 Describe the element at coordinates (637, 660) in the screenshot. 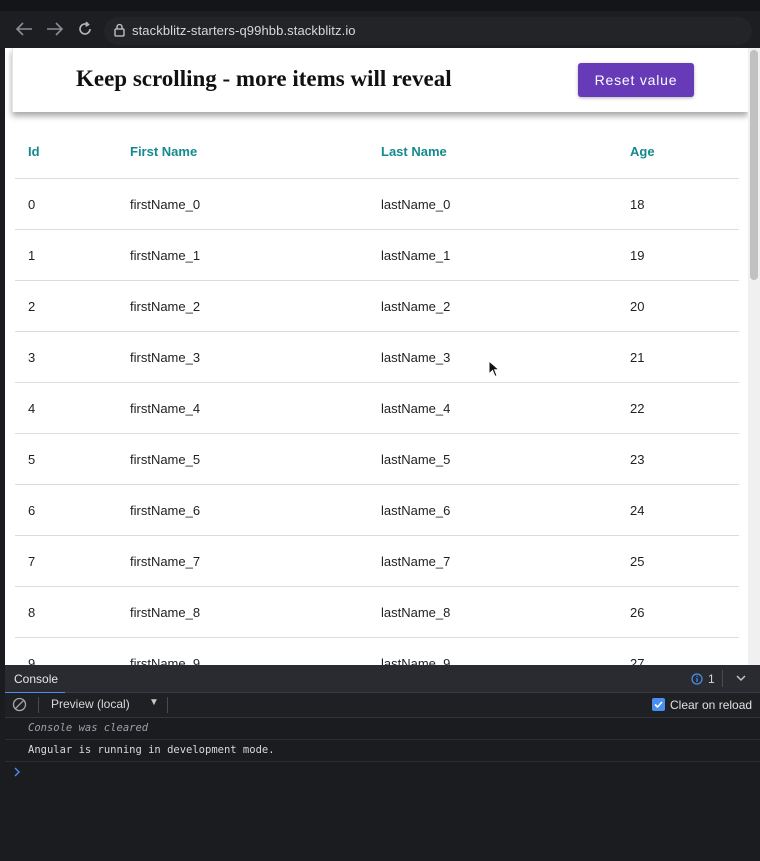

I see `cell-age: 27` at that location.